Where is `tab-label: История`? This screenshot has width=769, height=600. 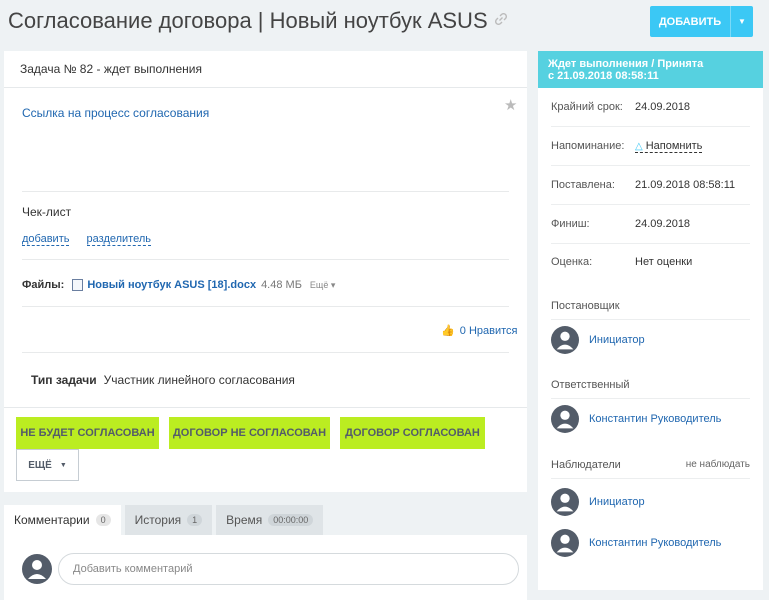
tab-label: История is located at coordinates (158, 520).